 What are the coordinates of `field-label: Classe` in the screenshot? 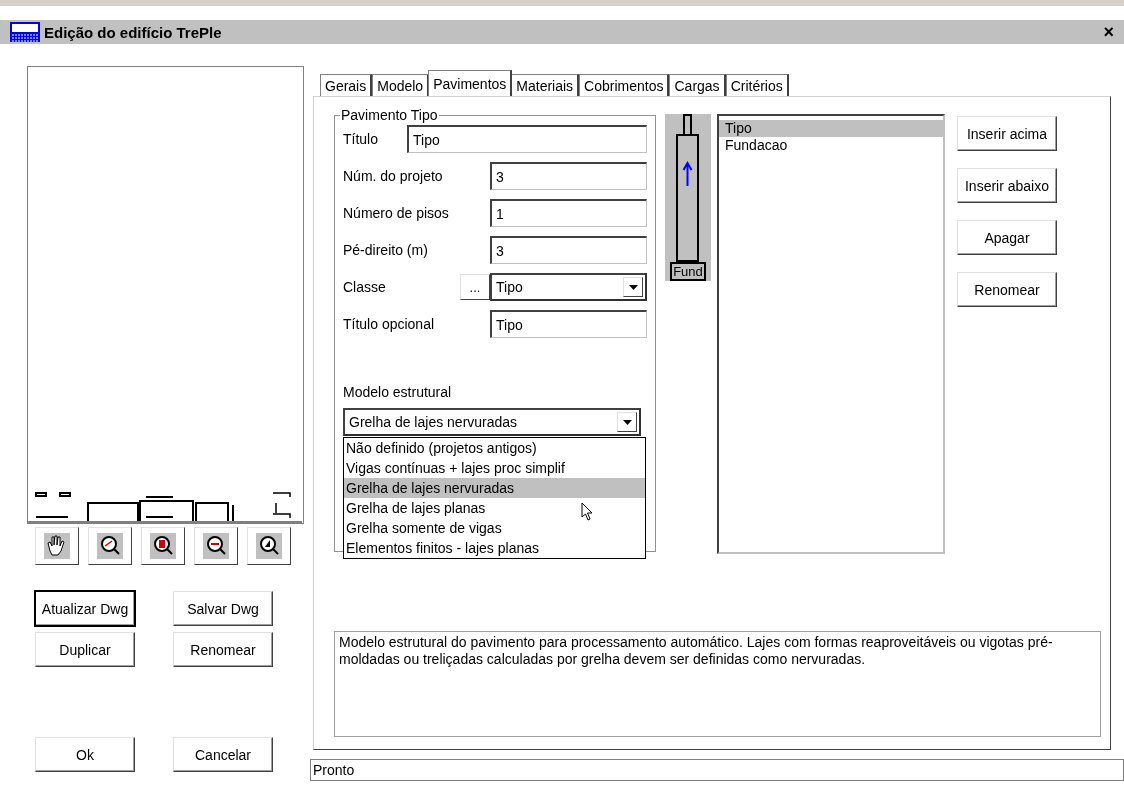 It's located at (364, 287).